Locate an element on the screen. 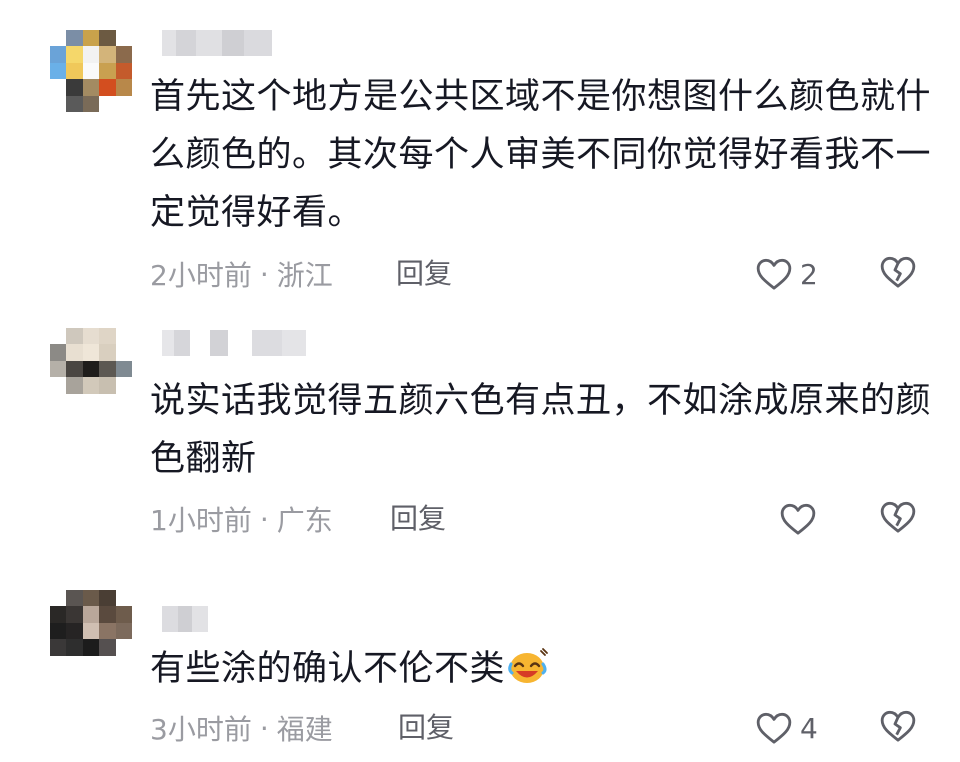 Image resolution: width=960 pixels, height=762 pixels. like-count: 4 is located at coordinates (809, 728).